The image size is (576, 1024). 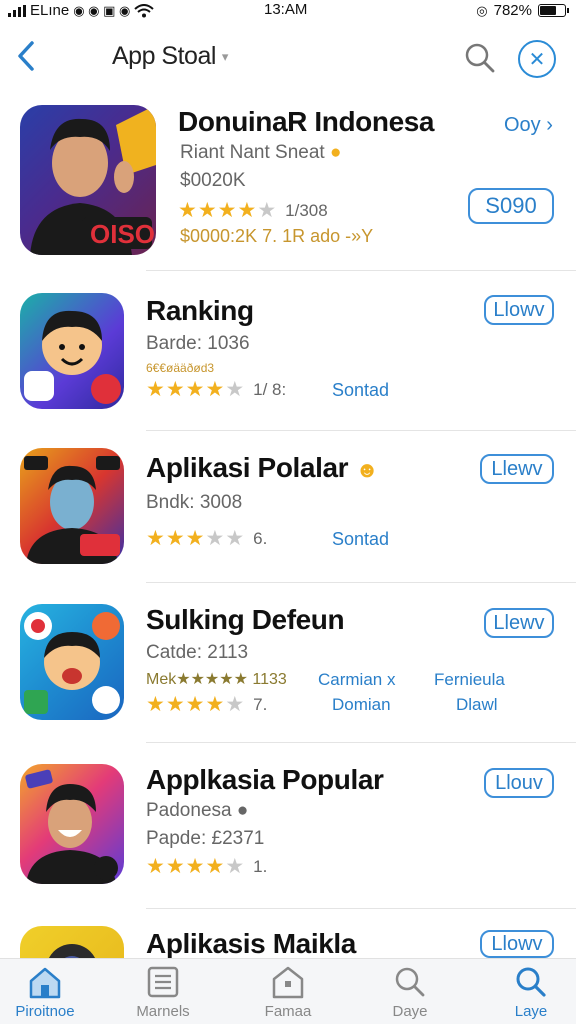 I want to click on app-note: Mek★★★★★ 1133, so click(x=216, y=679).